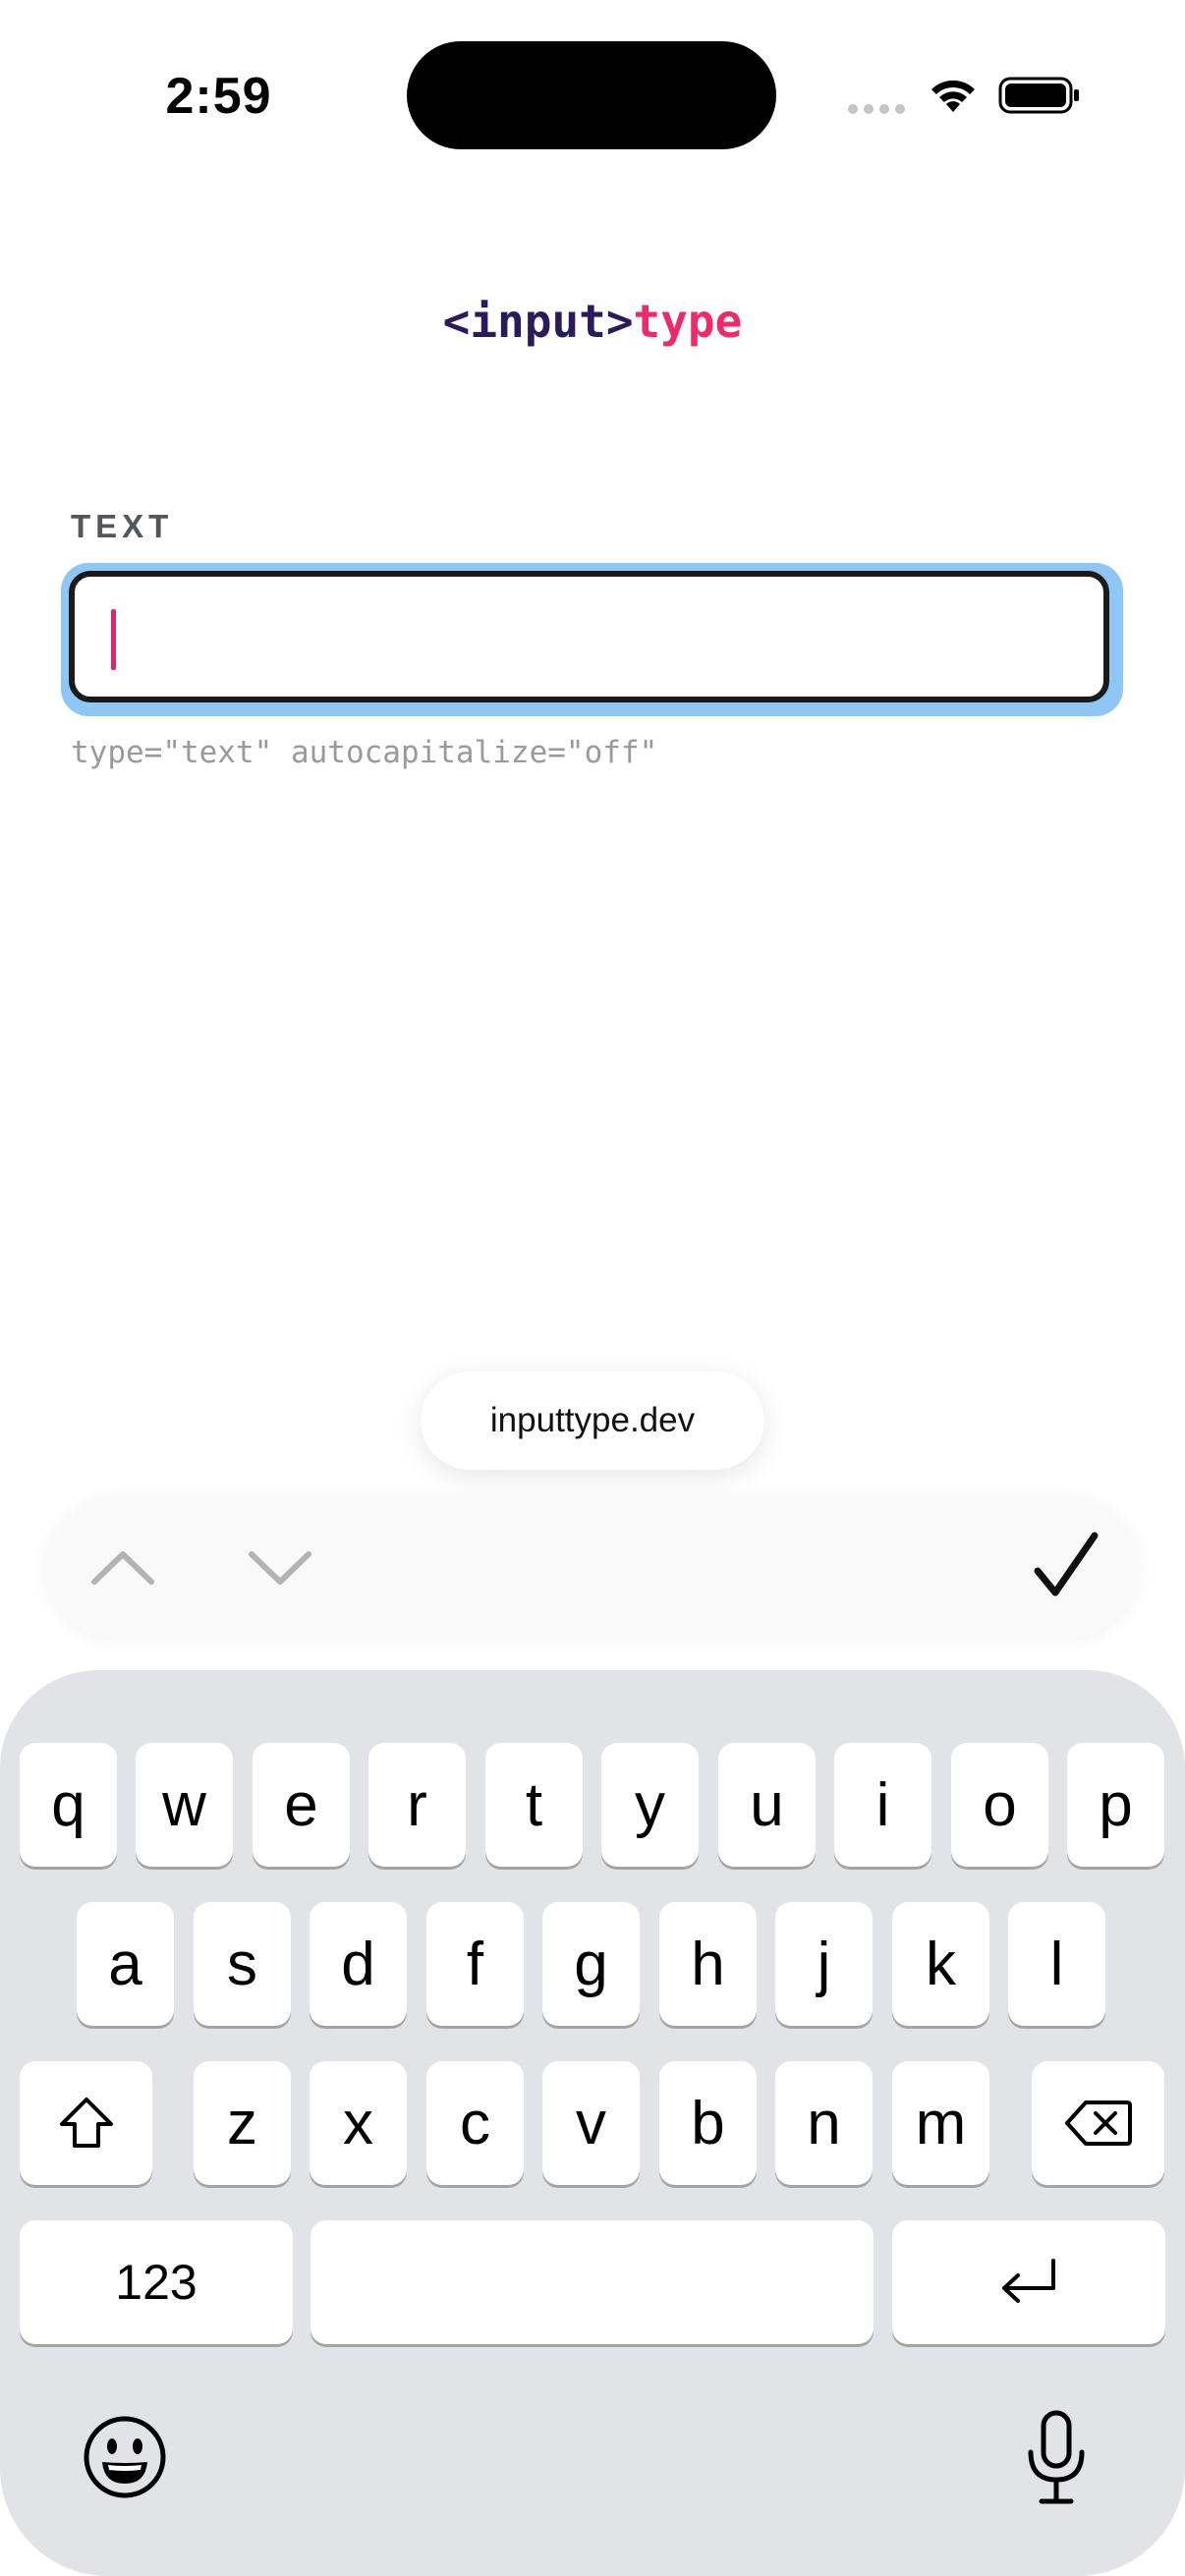 The height and width of the screenshot is (2576, 1185). I want to click on chevron-up-icon, so click(123, 1567).